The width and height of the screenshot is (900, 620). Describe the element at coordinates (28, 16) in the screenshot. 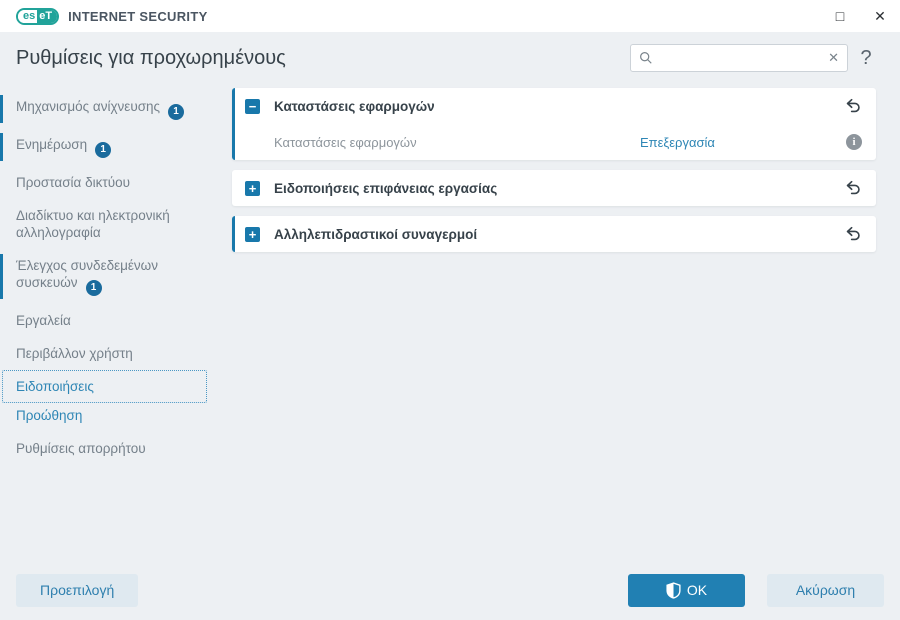

I see `eset-logo-left: es` at that location.